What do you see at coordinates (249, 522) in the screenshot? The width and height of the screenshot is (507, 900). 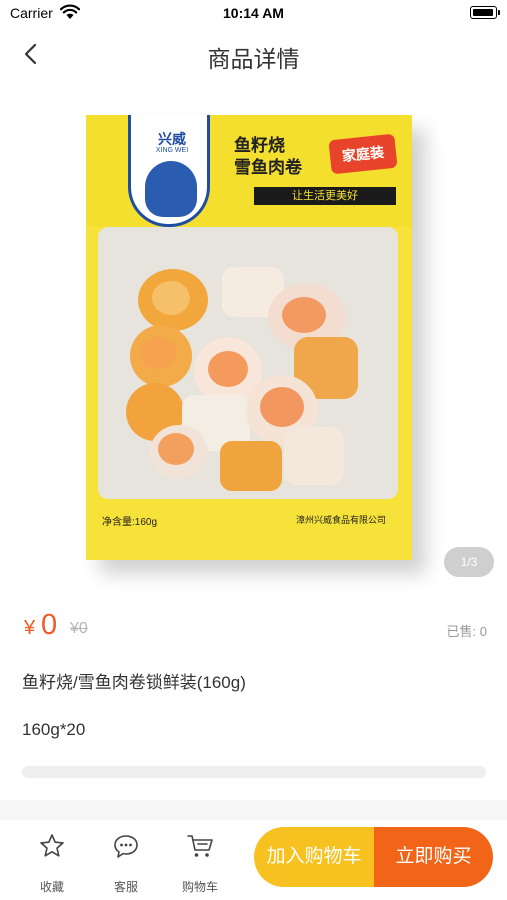 I see `package-footer: 净含量:160g 漳州兴威食品有限公司` at bounding box center [249, 522].